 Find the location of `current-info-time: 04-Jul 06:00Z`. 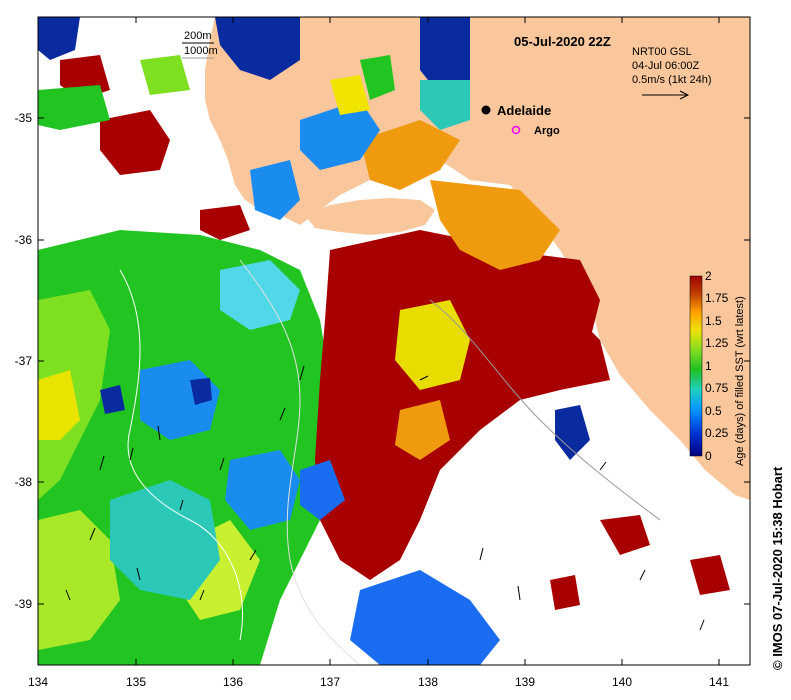

current-info-time: 04-Jul 06:00Z is located at coordinates (666, 66).